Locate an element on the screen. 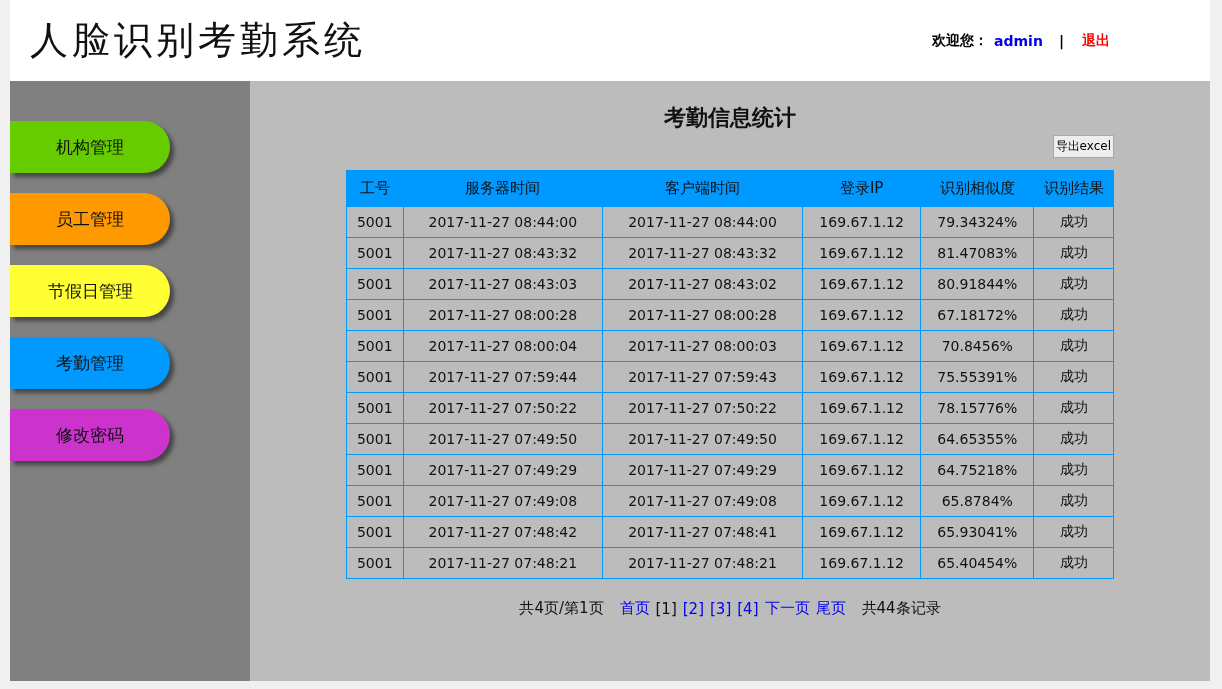 This screenshot has width=1222, height=689. table-cell: 70.8456% is located at coordinates (977, 346).